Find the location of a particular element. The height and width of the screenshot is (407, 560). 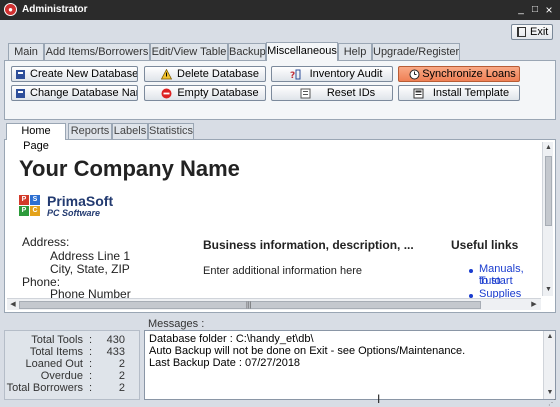

home-vertical-scrollbar: ▲ ▼ is located at coordinates (547, 219).